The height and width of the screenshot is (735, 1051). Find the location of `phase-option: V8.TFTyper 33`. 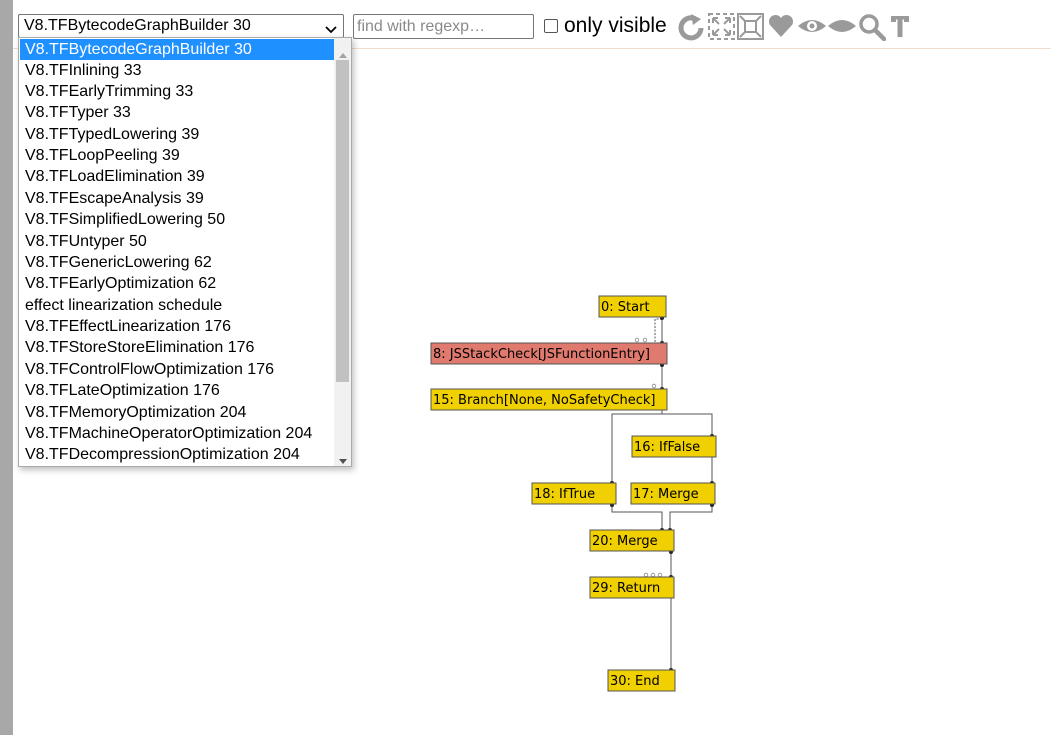

phase-option: V8.TFTyper 33 is located at coordinates (177, 112).